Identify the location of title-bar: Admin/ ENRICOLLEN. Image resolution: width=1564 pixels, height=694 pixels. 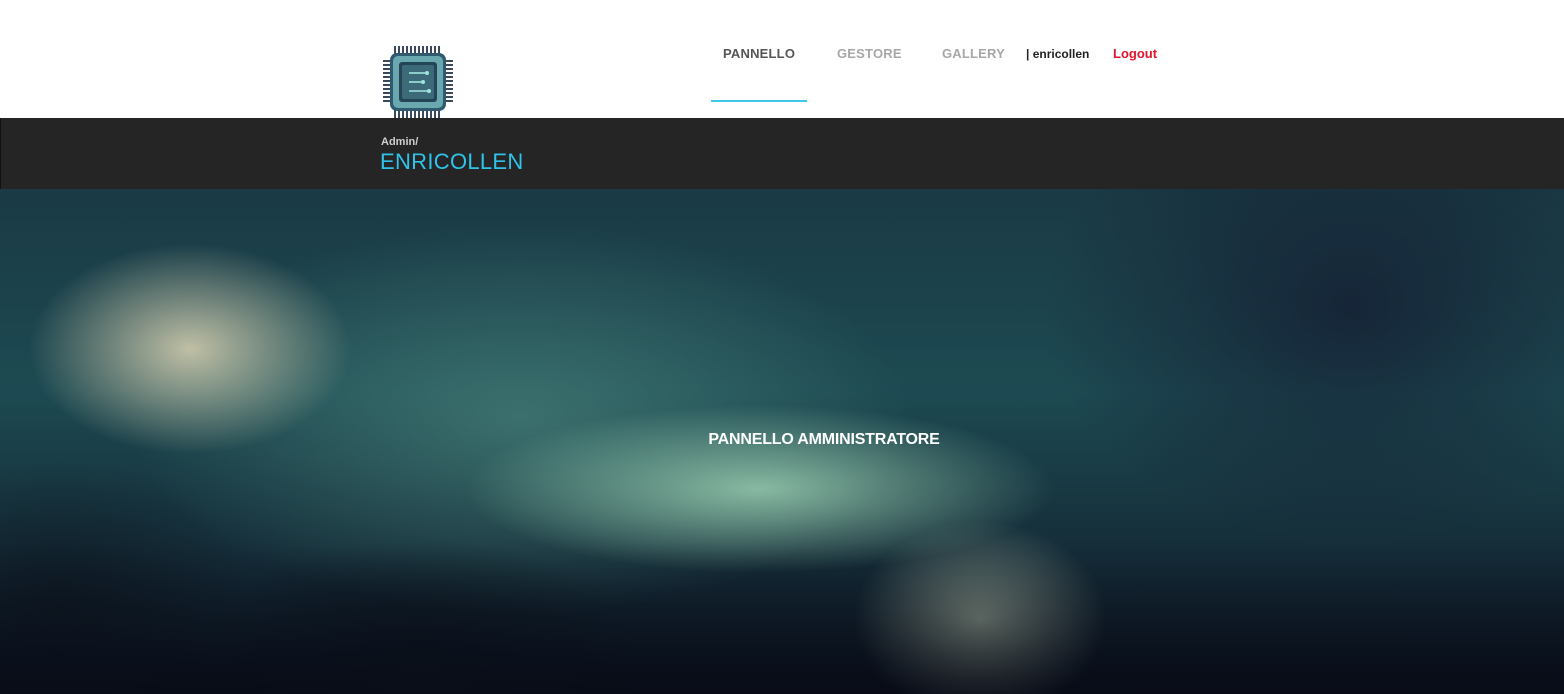
(782, 153).